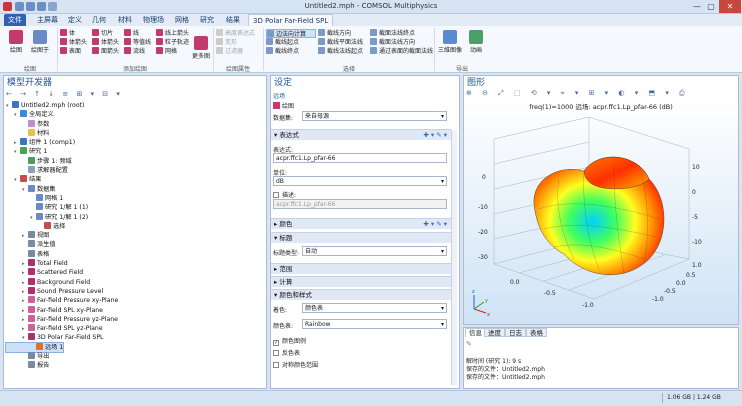 This screenshot has width=742, height=406. I want to click on add-surface-arrow: 面箭头, so click(107, 51).